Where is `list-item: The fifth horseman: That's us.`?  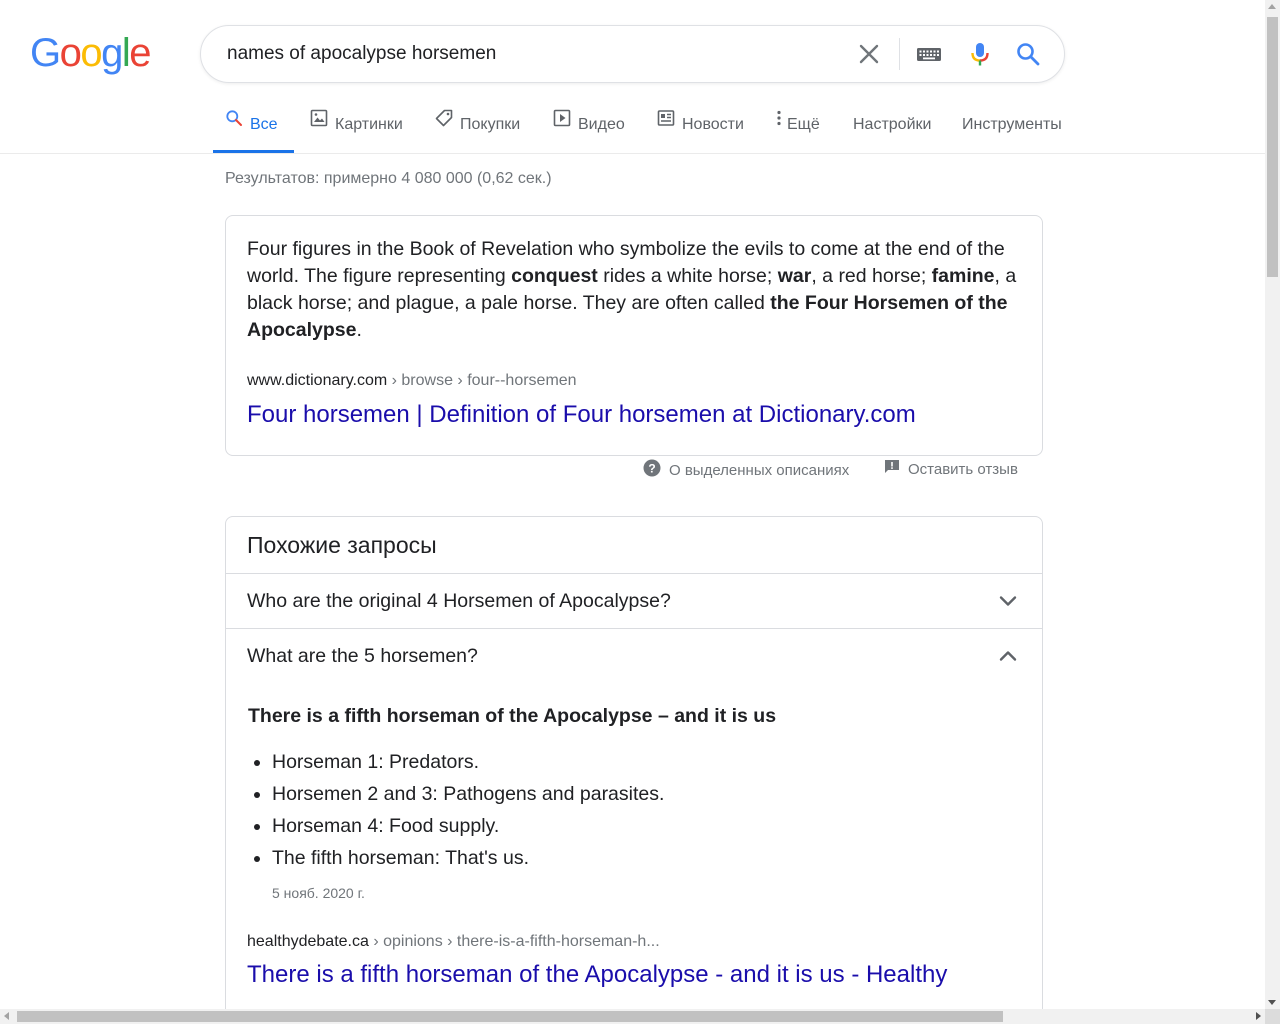 list-item: The fifth horseman: That's us. is located at coordinates (468, 858).